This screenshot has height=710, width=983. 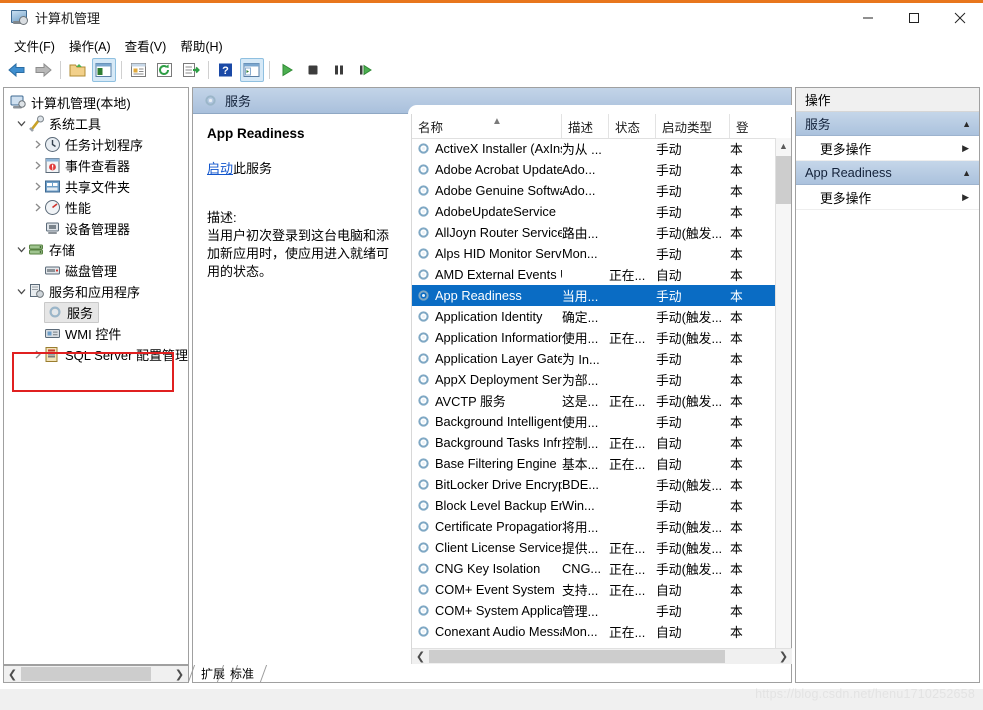 What do you see at coordinates (203, 45) in the screenshot?
I see `menu-help: 帮助(H)` at bounding box center [203, 45].